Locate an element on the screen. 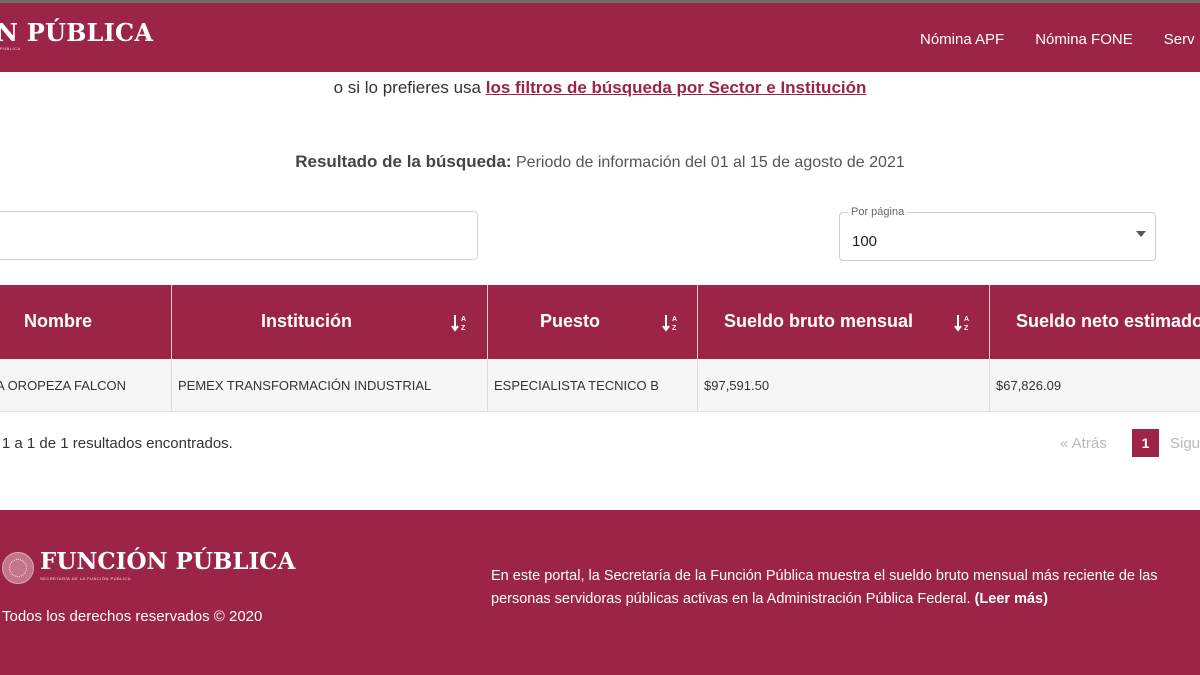 The image size is (1200, 675). column-header-puesto: Puesto A Z is located at coordinates (593, 322).